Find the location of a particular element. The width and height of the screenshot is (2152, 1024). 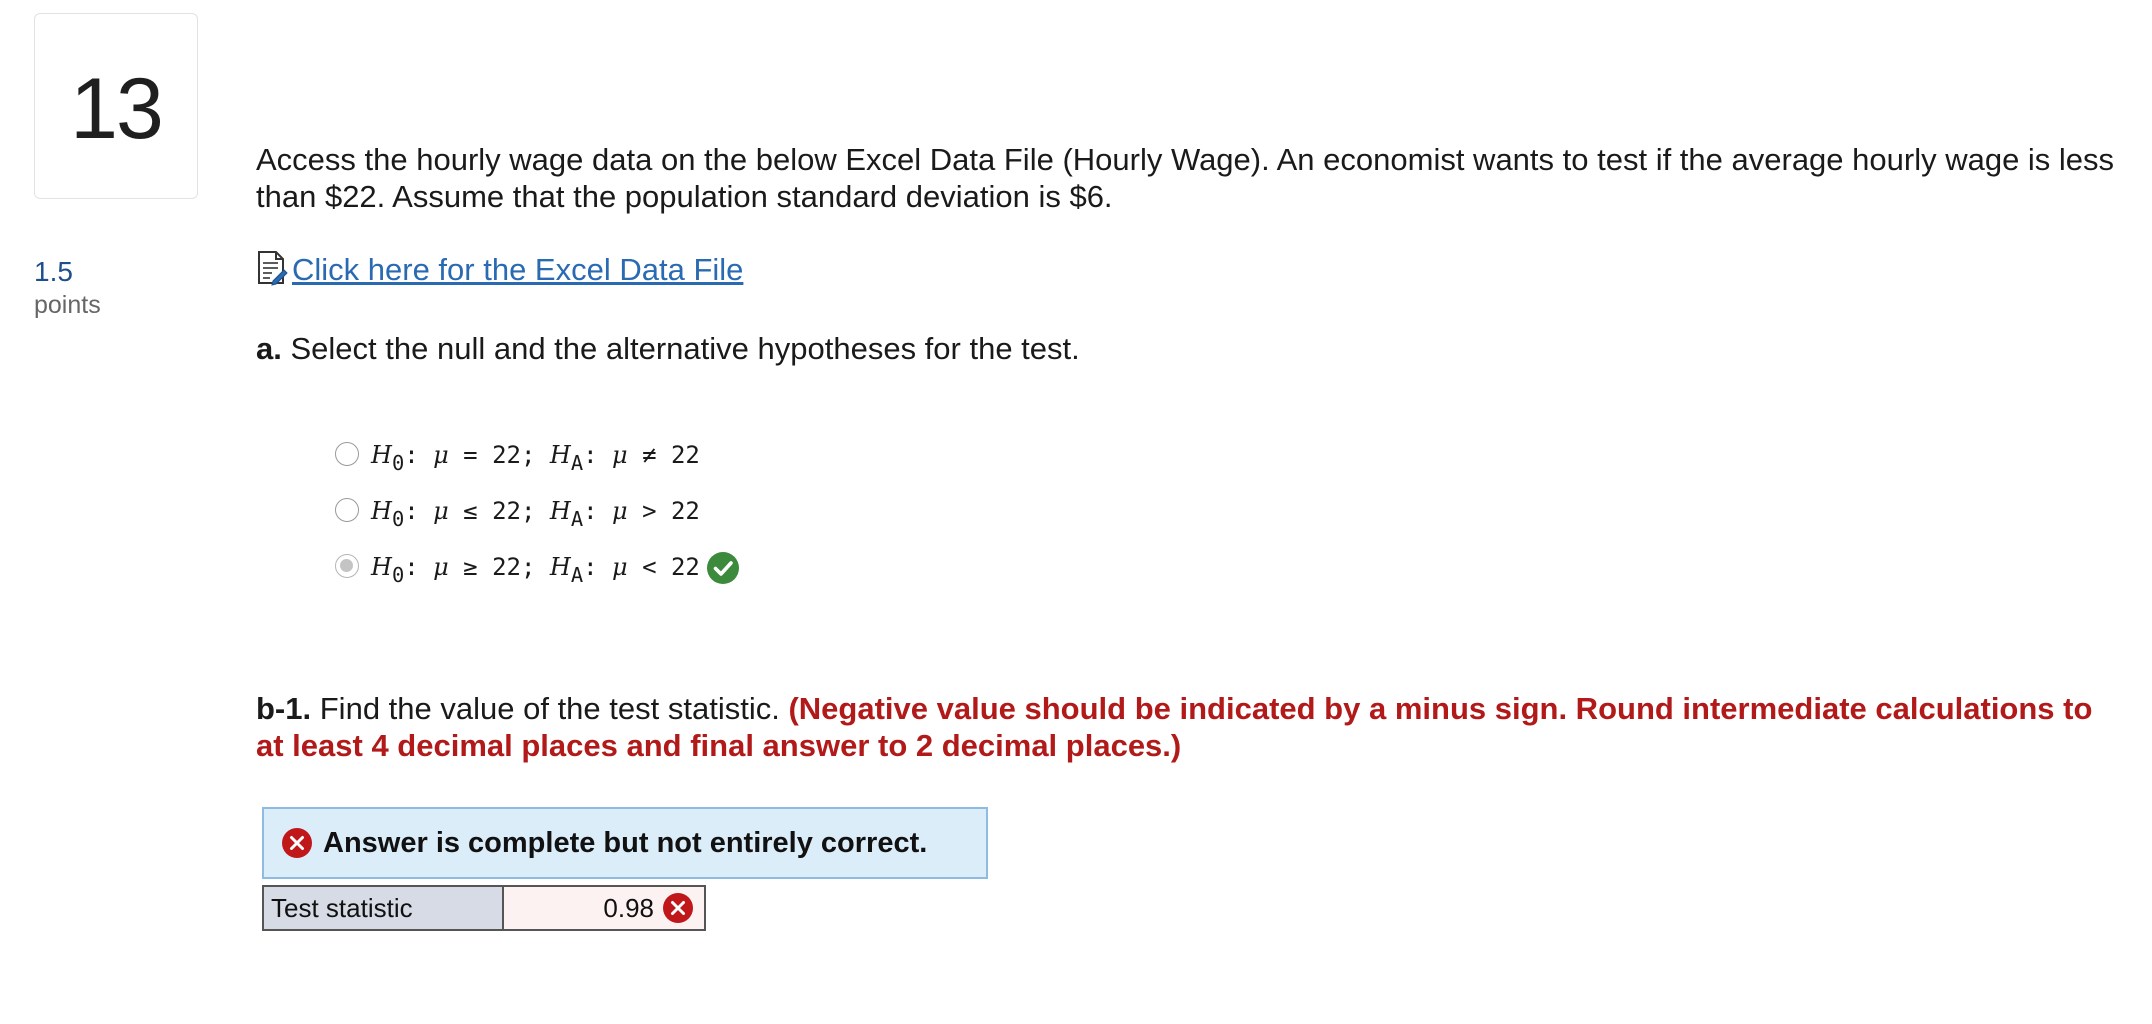

test-statistic-value: 0.98 is located at coordinates (628, 908).